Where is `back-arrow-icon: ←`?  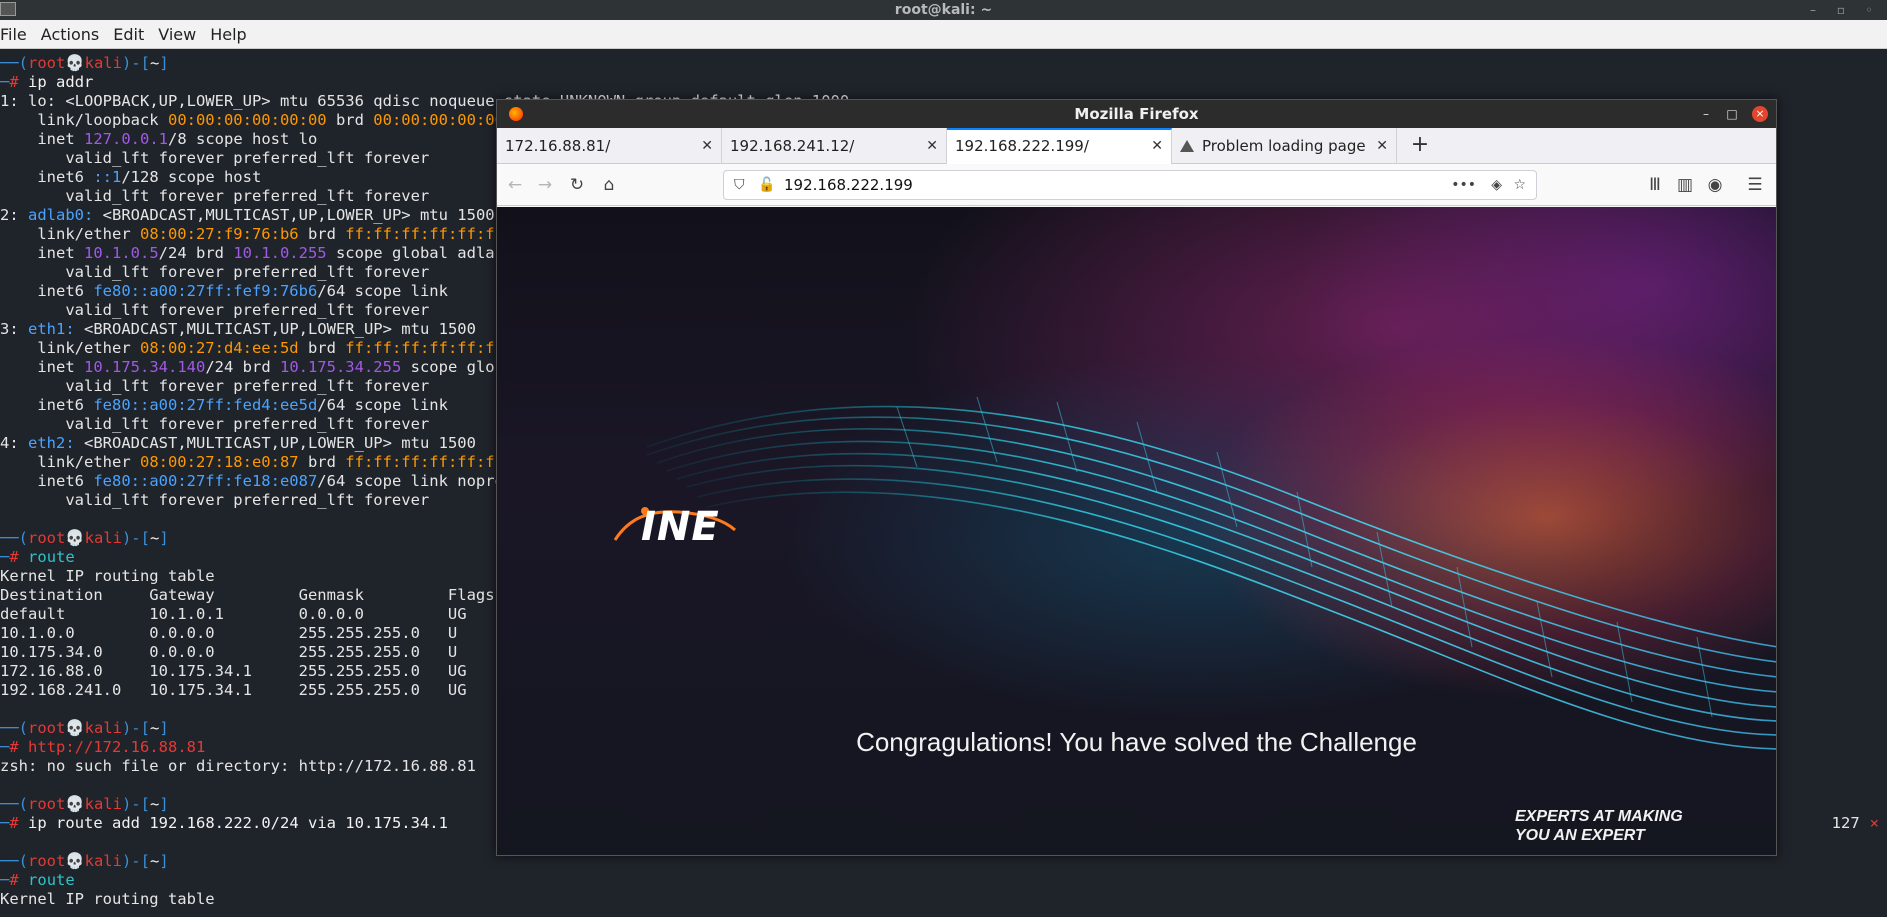 back-arrow-icon: ← is located at coordinates (515, 185).